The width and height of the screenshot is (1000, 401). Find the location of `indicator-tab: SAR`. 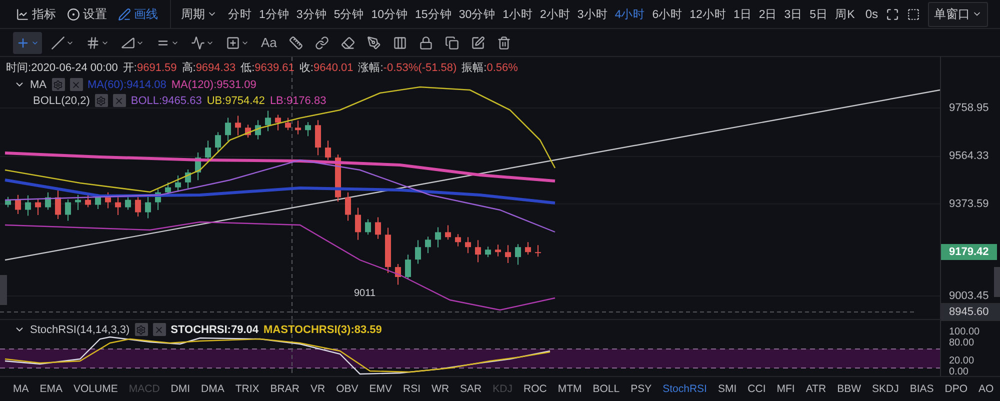

indicator-tab: SAR is located at coordinates (471, 389).